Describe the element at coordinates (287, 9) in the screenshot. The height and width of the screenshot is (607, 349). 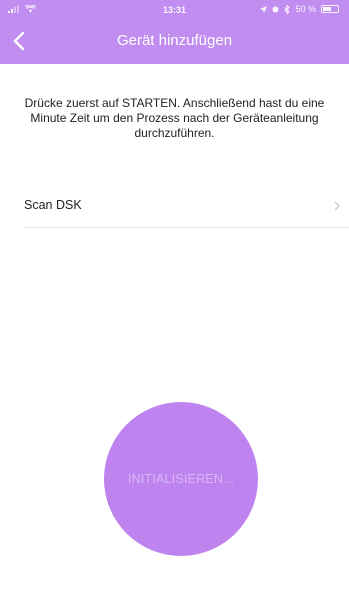
I see `bluetooth-icon` at that location.